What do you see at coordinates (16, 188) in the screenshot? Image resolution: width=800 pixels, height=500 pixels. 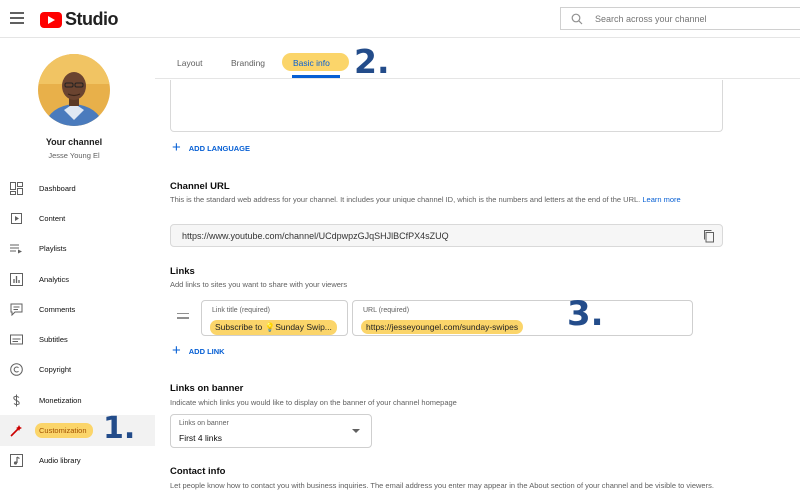 I see `dashboard-icon` at bounding box center [16, 188].